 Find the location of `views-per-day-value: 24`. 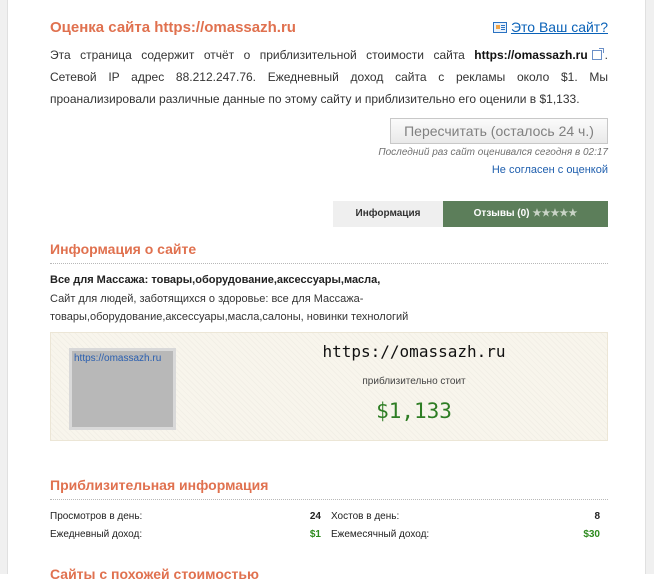

views-per-day-value: 24 is located at coordinates (315, 516).